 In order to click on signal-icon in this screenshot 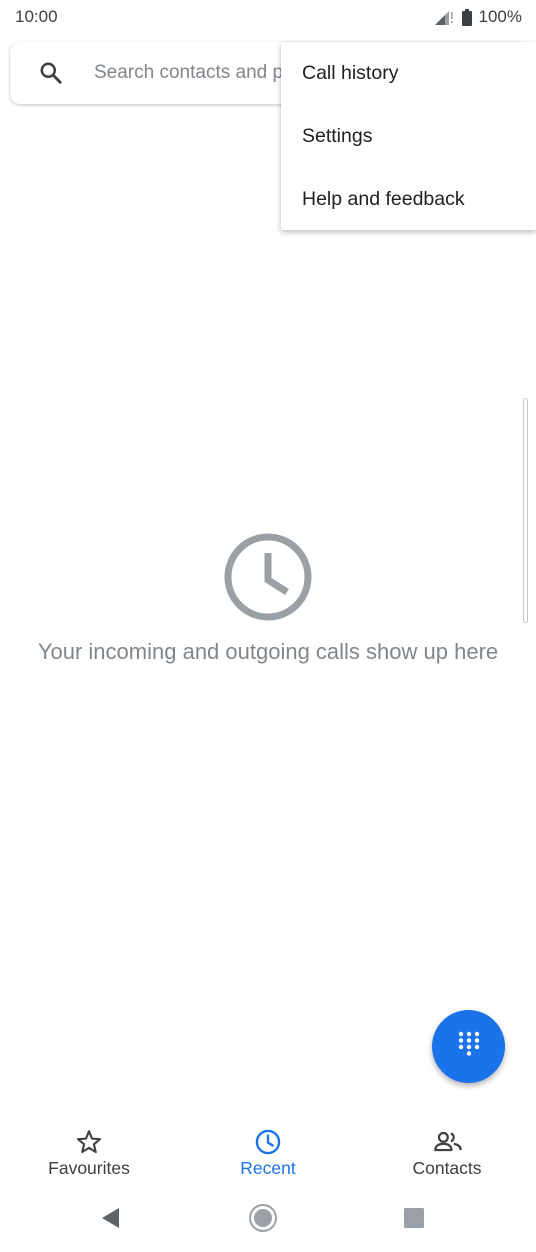, I will do `click(444, 17)`.